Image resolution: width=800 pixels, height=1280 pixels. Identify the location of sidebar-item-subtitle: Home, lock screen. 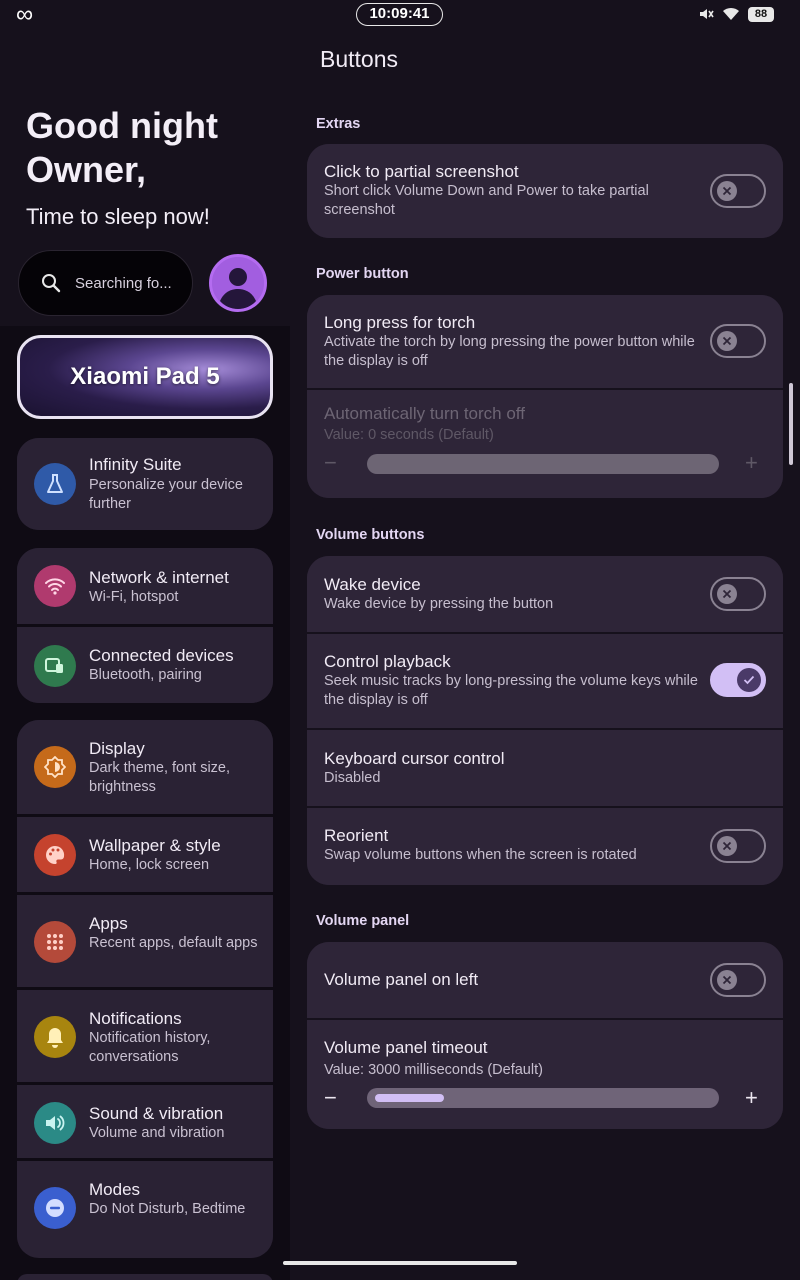
(149, 865).